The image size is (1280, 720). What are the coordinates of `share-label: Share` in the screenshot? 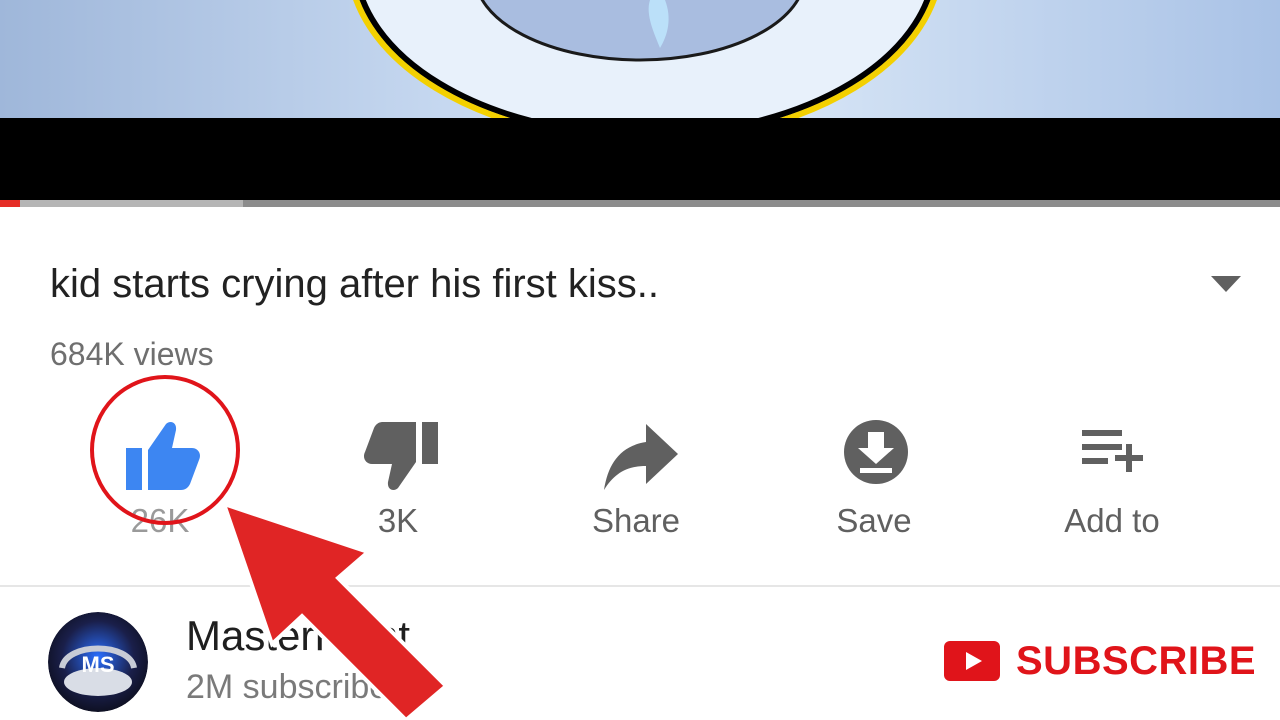 It's located at (636, 520).